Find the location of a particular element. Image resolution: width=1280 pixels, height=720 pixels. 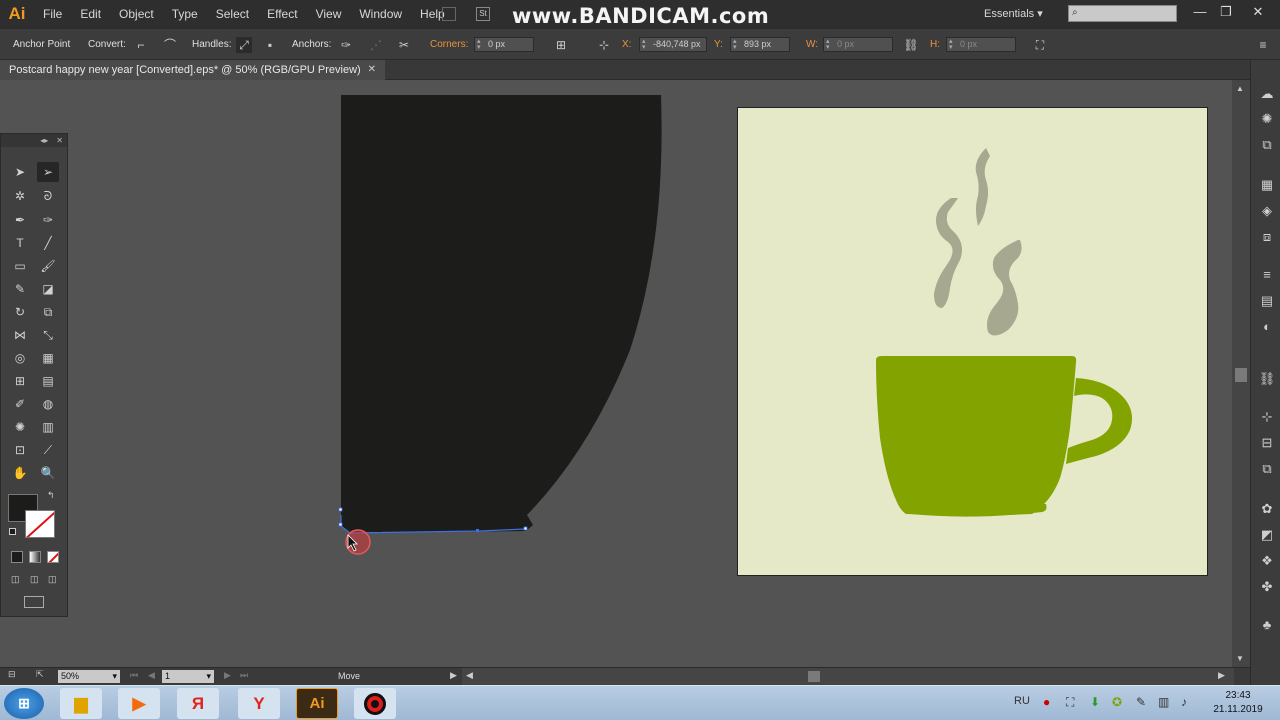

y-input: ▴ ▾ 893 px is located at coordinates (760, 44).